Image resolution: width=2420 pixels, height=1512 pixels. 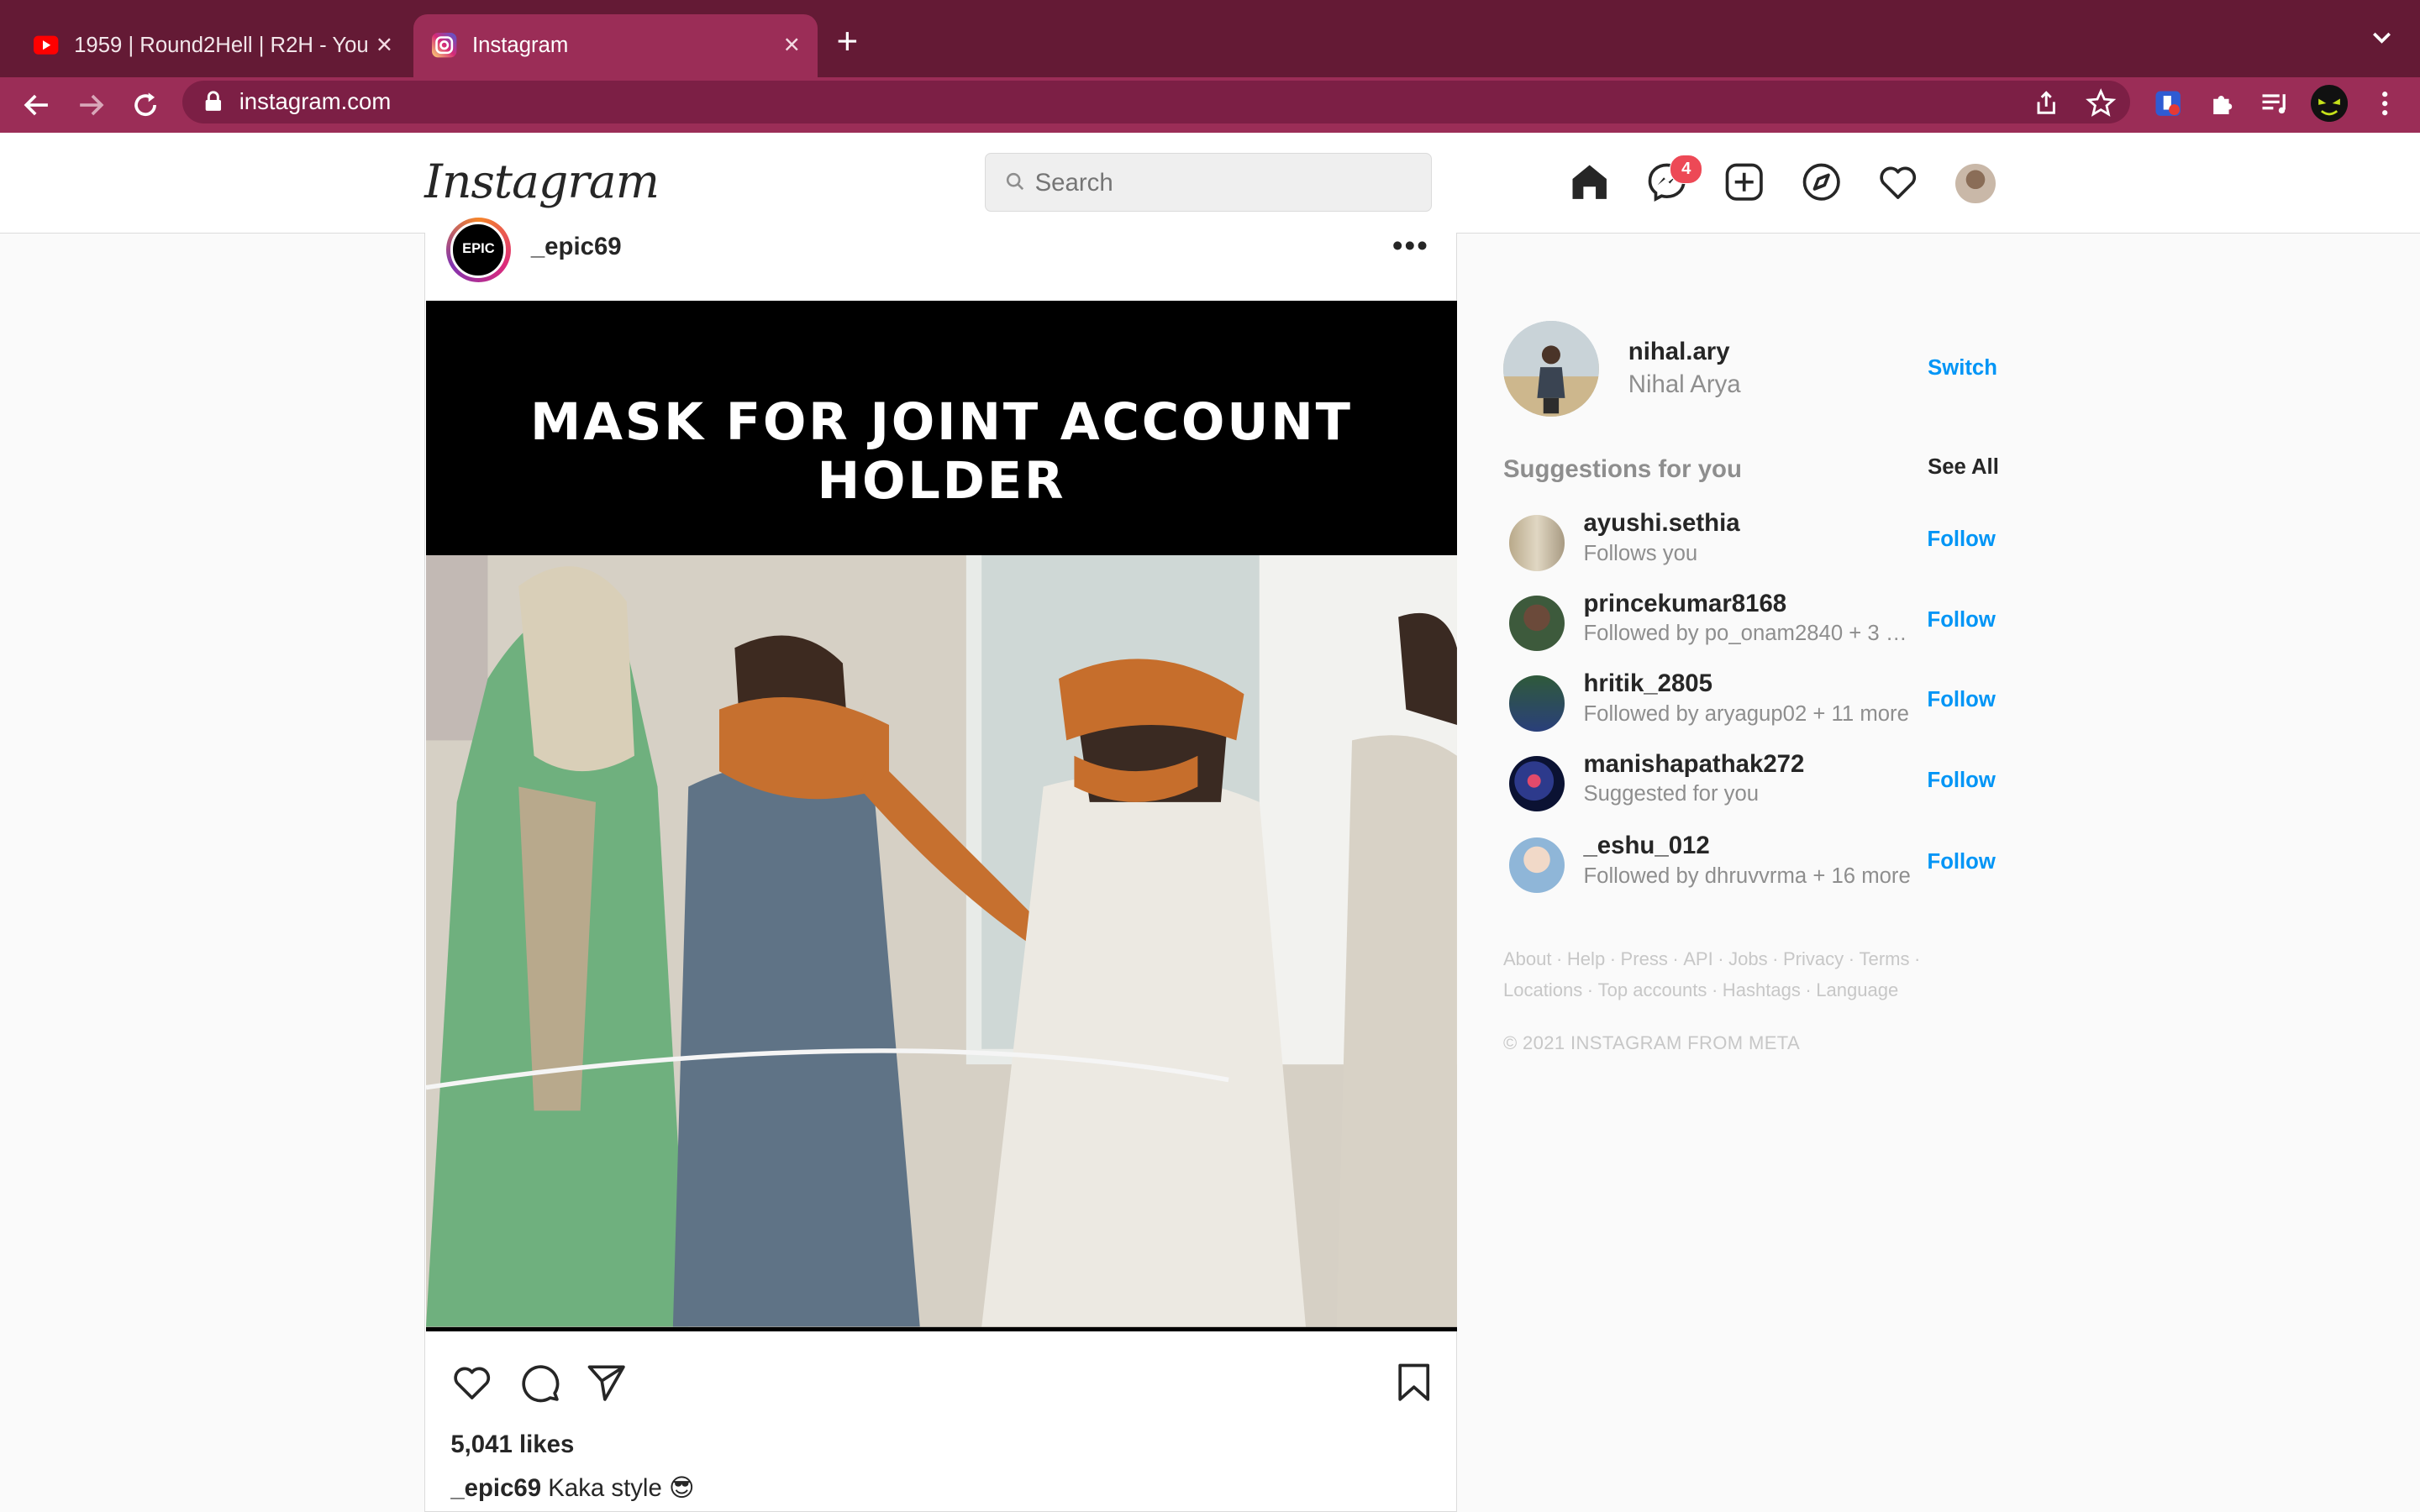 What do you see at coordinates (1750, 549) in the screenshot?
I see `suggestion-item: ayushi.sethia Follows you Follow` at bounding box center [1750, 549].